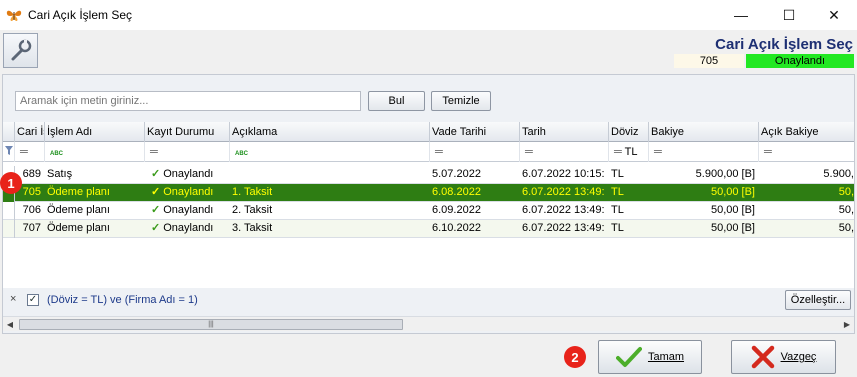 This screenshot has height=377, width=857. Describe the element at coordinates (741, 15) in the screenshot. I see `minimize-button: —` at that location.